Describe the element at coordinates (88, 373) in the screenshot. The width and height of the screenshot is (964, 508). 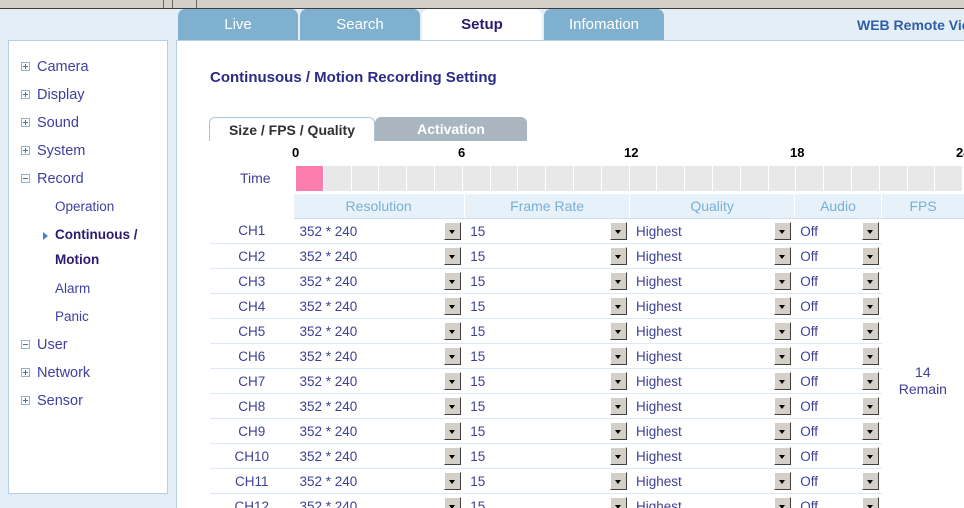
I see `sidebar-item-network: Network` at that location.